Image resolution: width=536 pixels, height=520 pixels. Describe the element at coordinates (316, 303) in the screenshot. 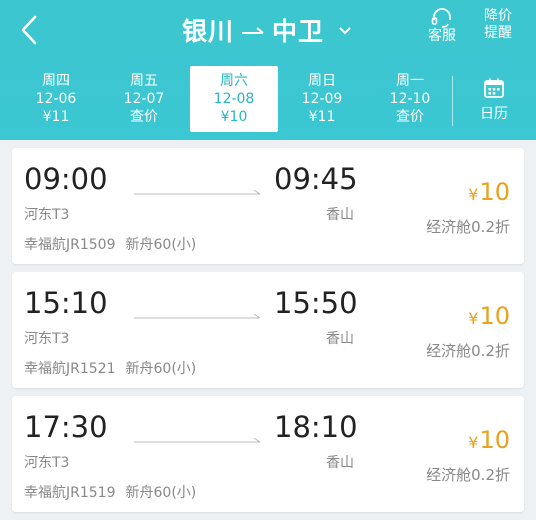

I see `arrival-time: 15:50` at that location.